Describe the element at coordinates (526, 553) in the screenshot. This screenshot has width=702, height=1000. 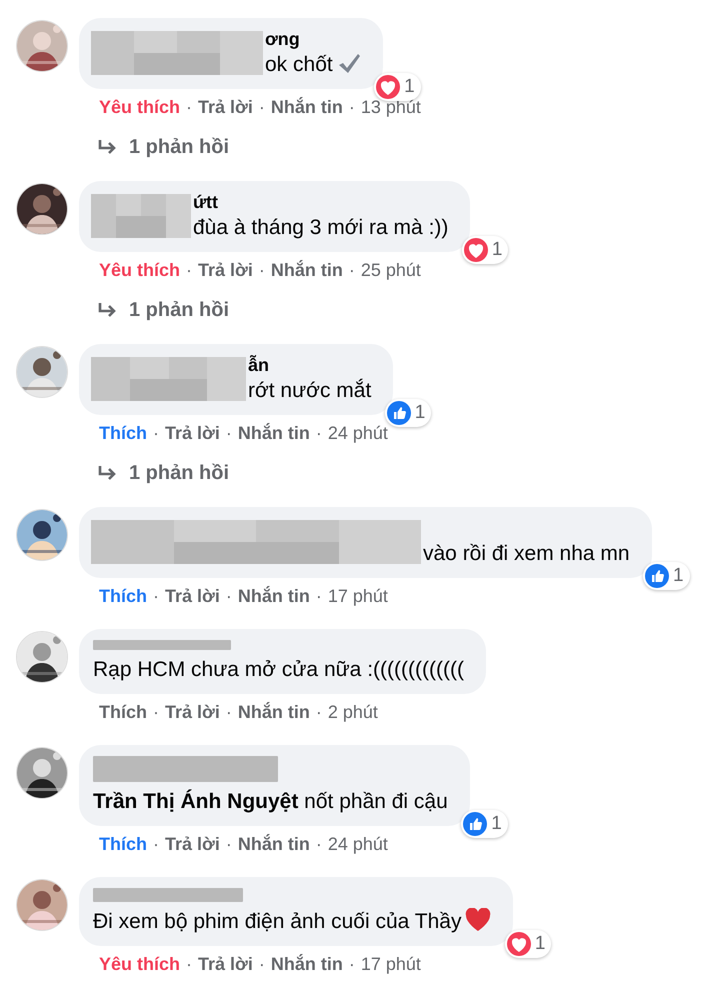
I see `comment-text: vào rồi đi xem nha mn` at that location.